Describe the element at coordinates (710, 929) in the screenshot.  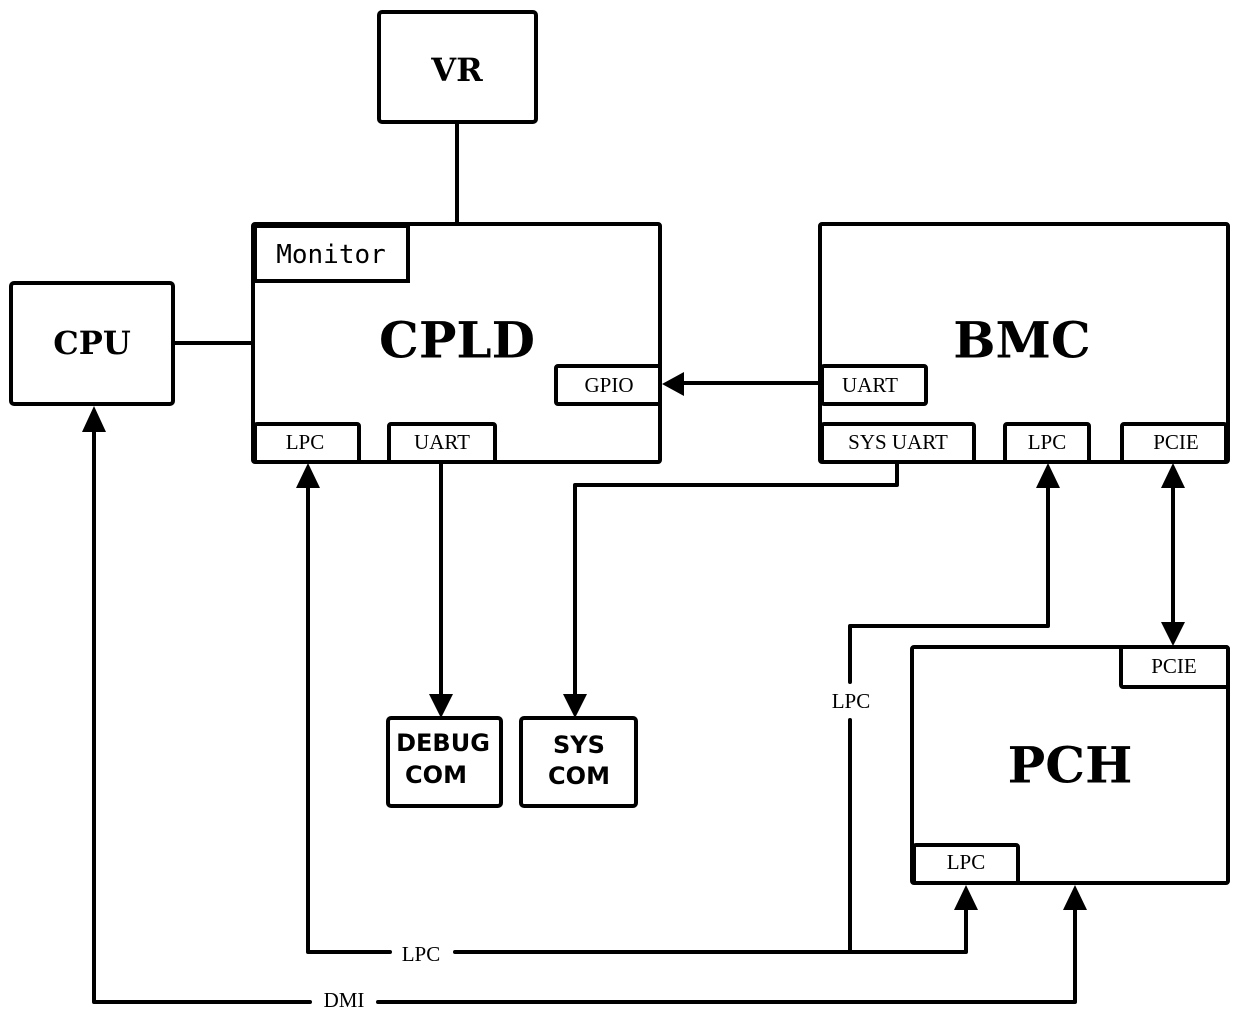
I see `wire-lpc-bus-right` at that location.